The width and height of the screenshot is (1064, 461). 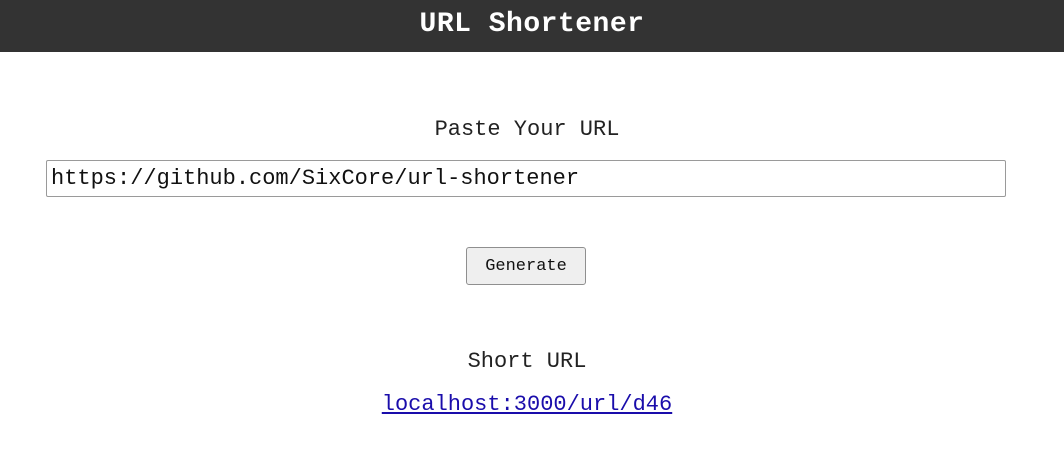 I want to click on app-header: URL Shortener, so click(x=532, y=26).